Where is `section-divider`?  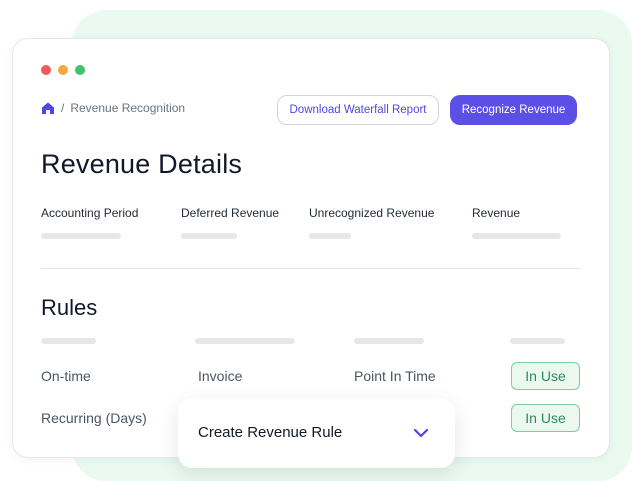
section-divider is located at coordinates (311, 268).